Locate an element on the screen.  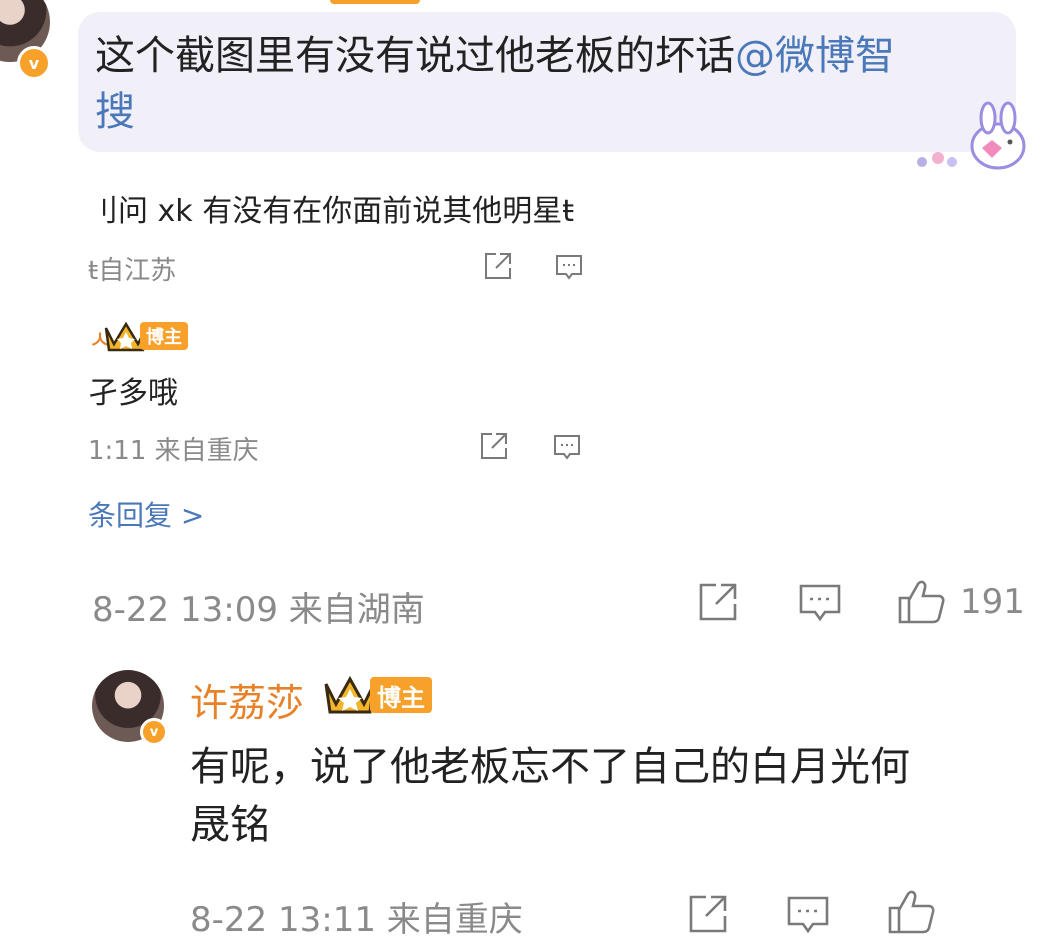
like-count: 191 is located at coordinates (992, 602).